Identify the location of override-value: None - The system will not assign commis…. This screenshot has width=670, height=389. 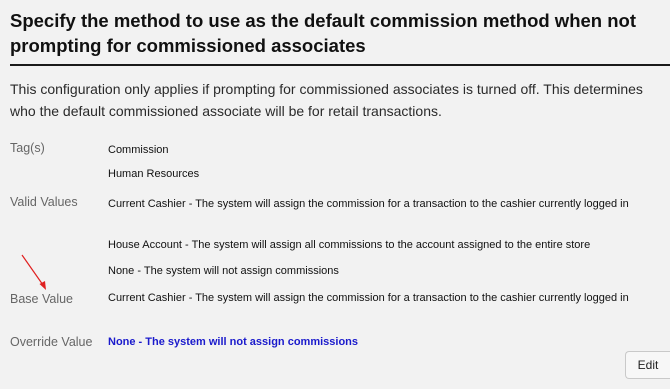
(233, 342).